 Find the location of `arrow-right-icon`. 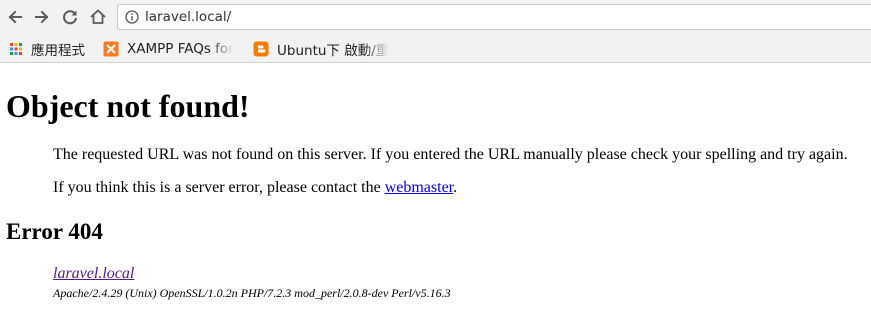

arrow-right-icon is located at coordinates (42, 17).